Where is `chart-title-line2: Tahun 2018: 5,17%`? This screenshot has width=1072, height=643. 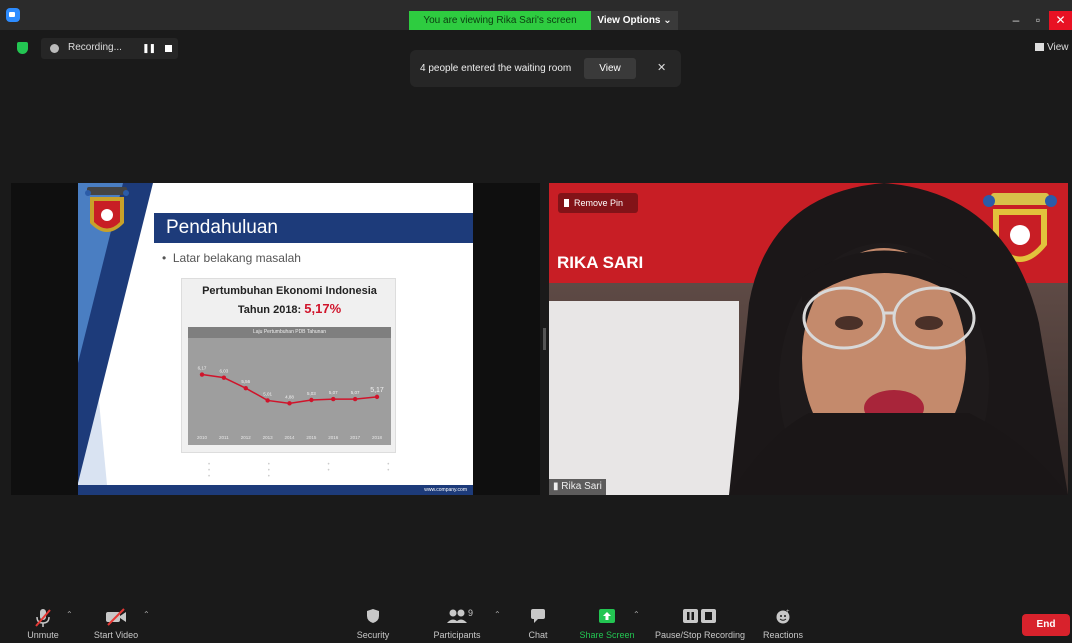 chart-title-line2: Tahun 2018: 5,17% is located at coordinates (289, 308).